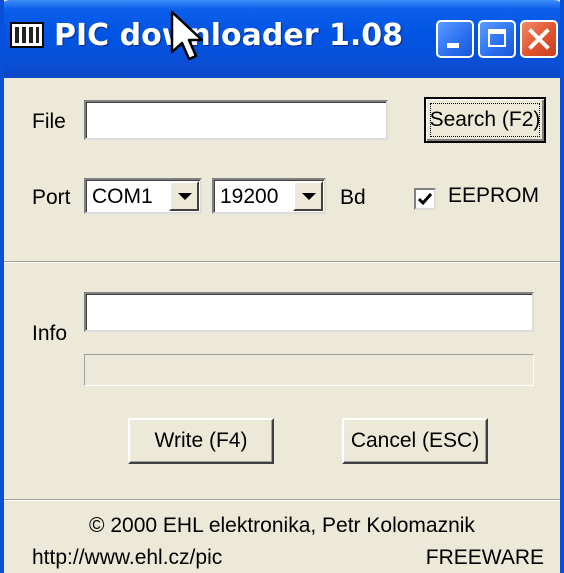 The image size is (564, 573). Describe the element at coordinates (309, 370) in the screenshot. I see `progress-bar` at that location.